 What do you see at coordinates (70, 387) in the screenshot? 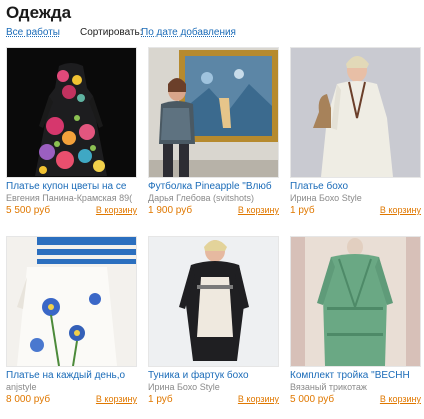
I see `product-author: anjstyle` at bounding box center [70, 387].